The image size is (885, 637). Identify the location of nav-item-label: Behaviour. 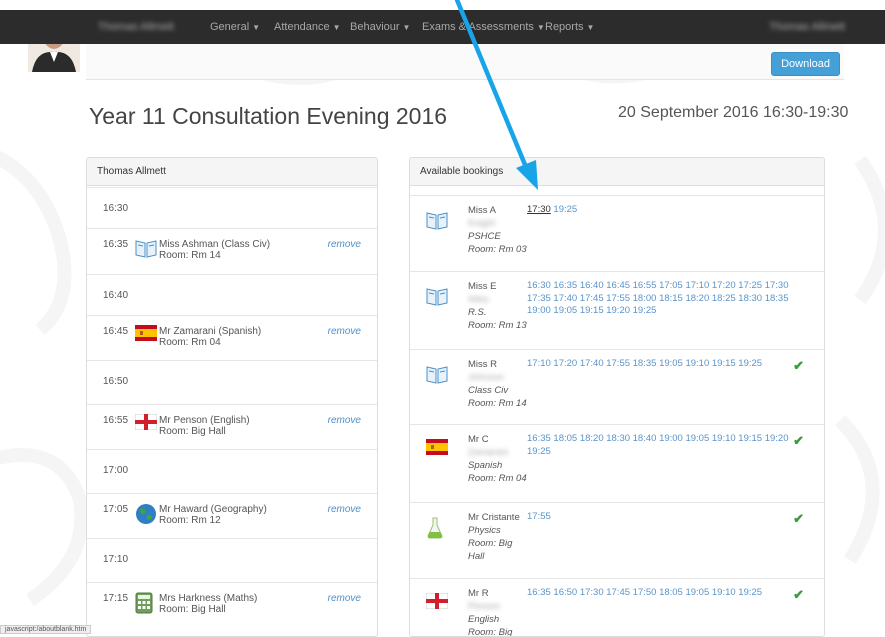
(375, 27).